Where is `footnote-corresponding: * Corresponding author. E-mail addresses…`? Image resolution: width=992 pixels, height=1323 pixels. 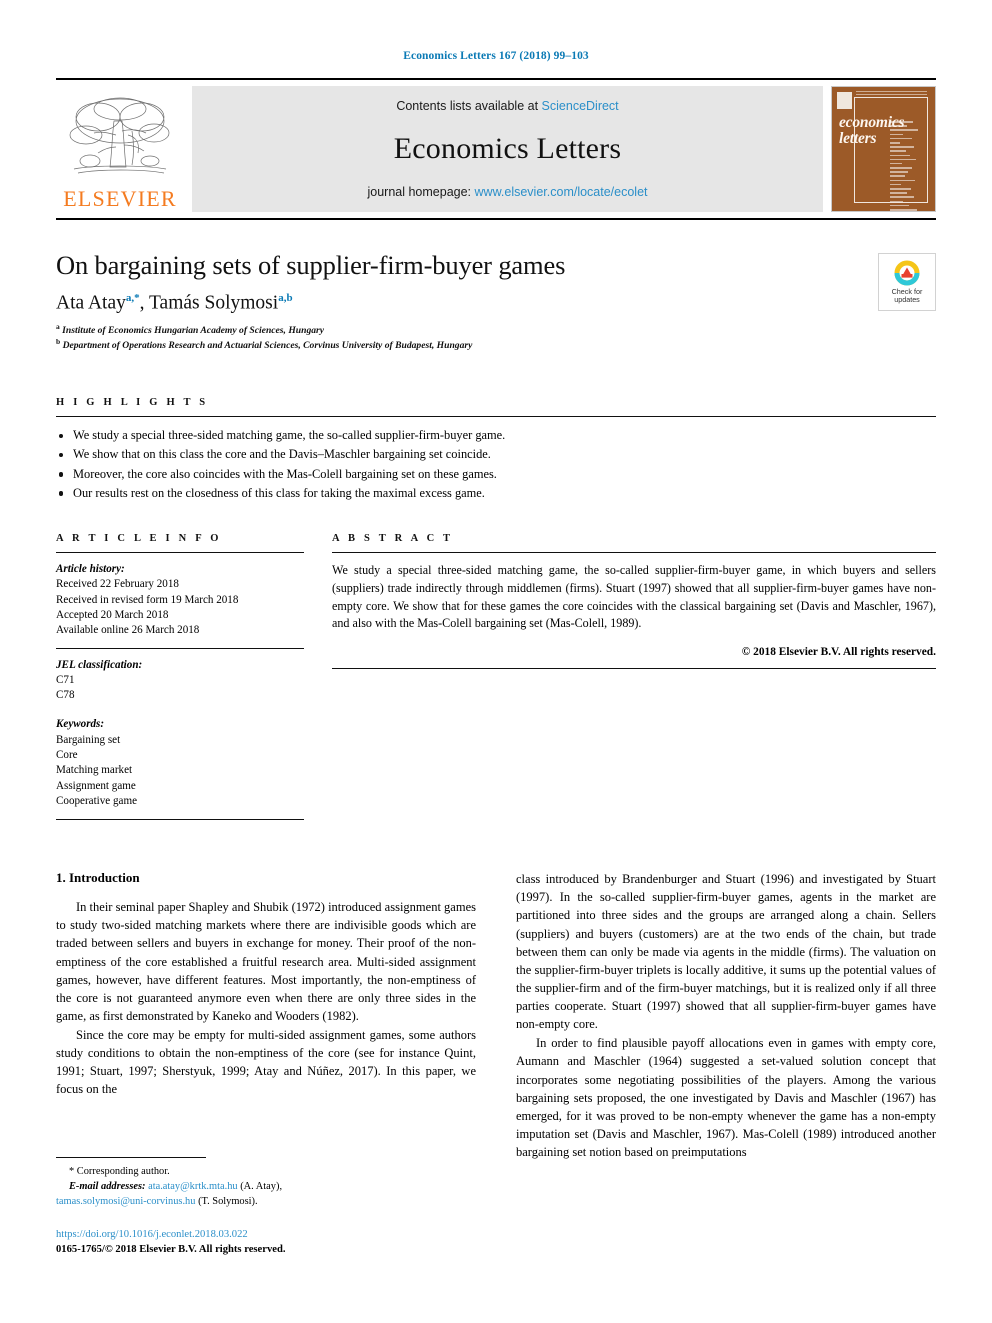
footnote-corresponding: * Corresponding author. E-mail addresses… is located at coordinates (266, 1187).